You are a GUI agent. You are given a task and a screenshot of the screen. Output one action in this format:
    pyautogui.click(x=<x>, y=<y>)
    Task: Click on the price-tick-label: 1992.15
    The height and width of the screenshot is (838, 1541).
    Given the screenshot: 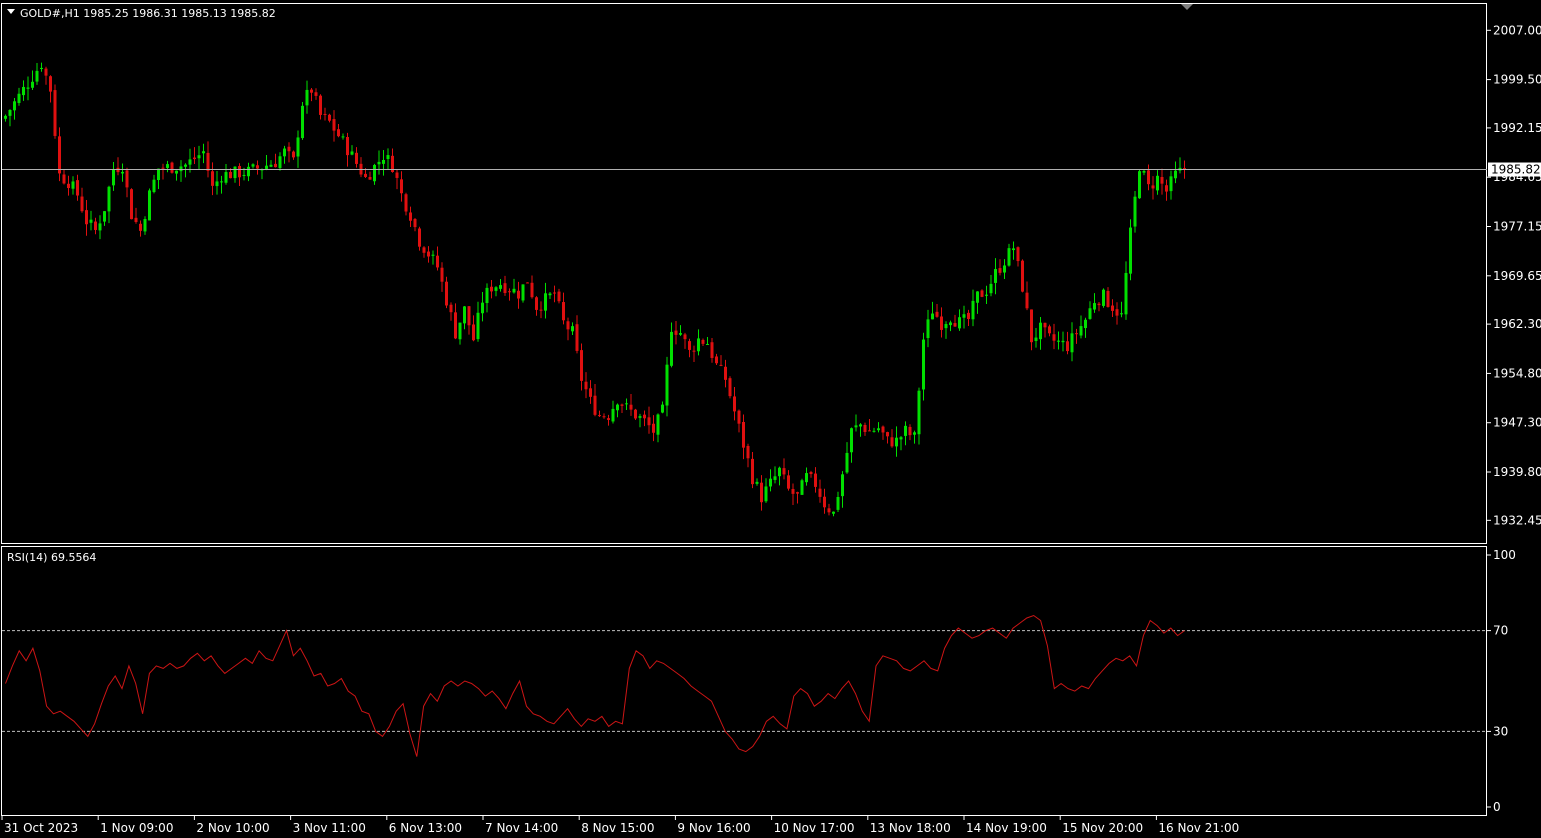 What is the action you would take?
    pyautogui.click(x=1517, y=128)
    